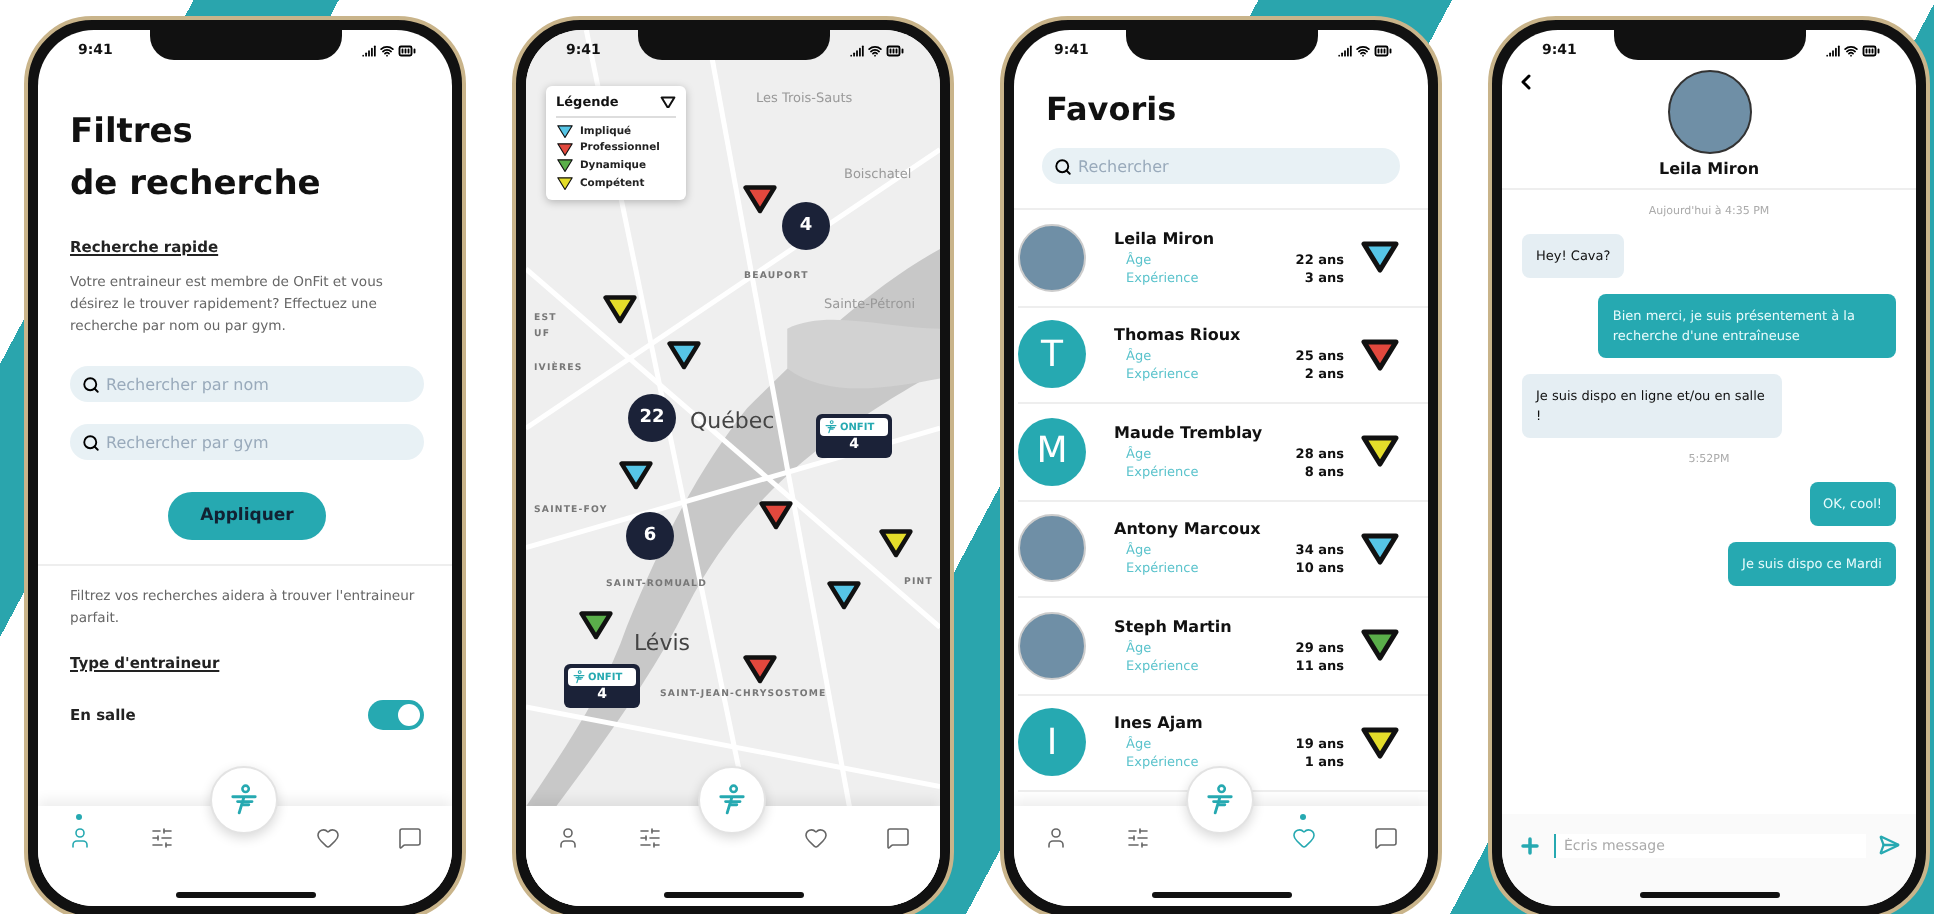 The width and height of the screenshot is (1934, 914). I want to click on trainer-name: Leila Miron, so click(1165, 238).